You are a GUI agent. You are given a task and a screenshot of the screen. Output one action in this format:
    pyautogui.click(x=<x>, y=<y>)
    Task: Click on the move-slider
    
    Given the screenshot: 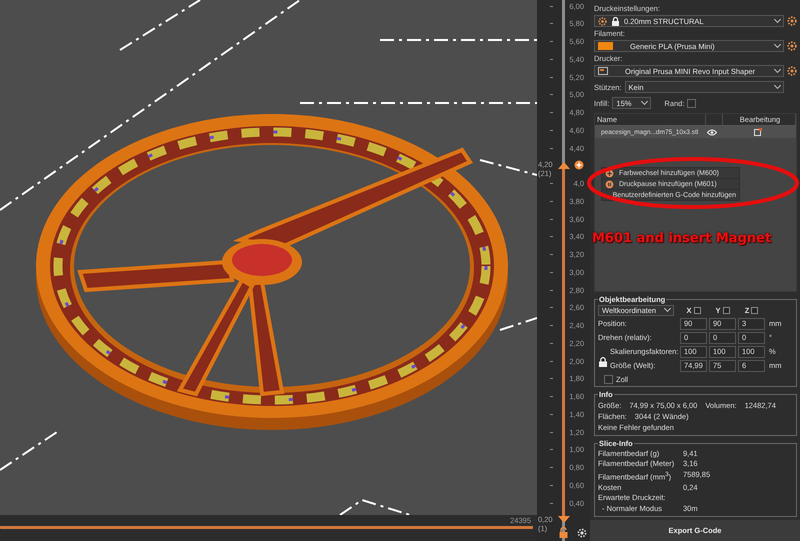 What is the action you would take?
    pyautogui.click(x=266, y=527)
    